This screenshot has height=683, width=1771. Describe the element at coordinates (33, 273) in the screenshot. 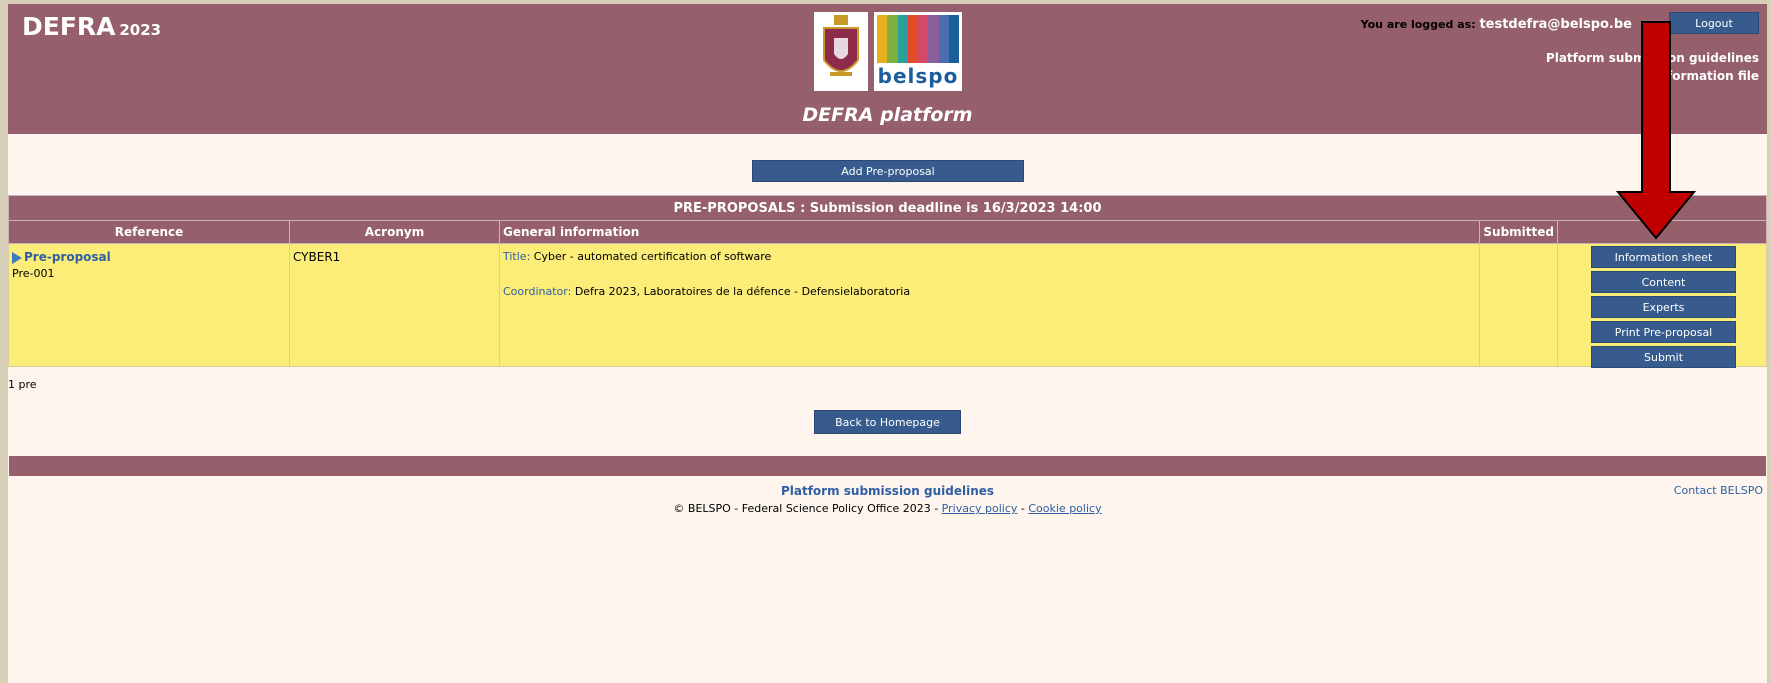

I see `reference-value: Pre-001` at that location.